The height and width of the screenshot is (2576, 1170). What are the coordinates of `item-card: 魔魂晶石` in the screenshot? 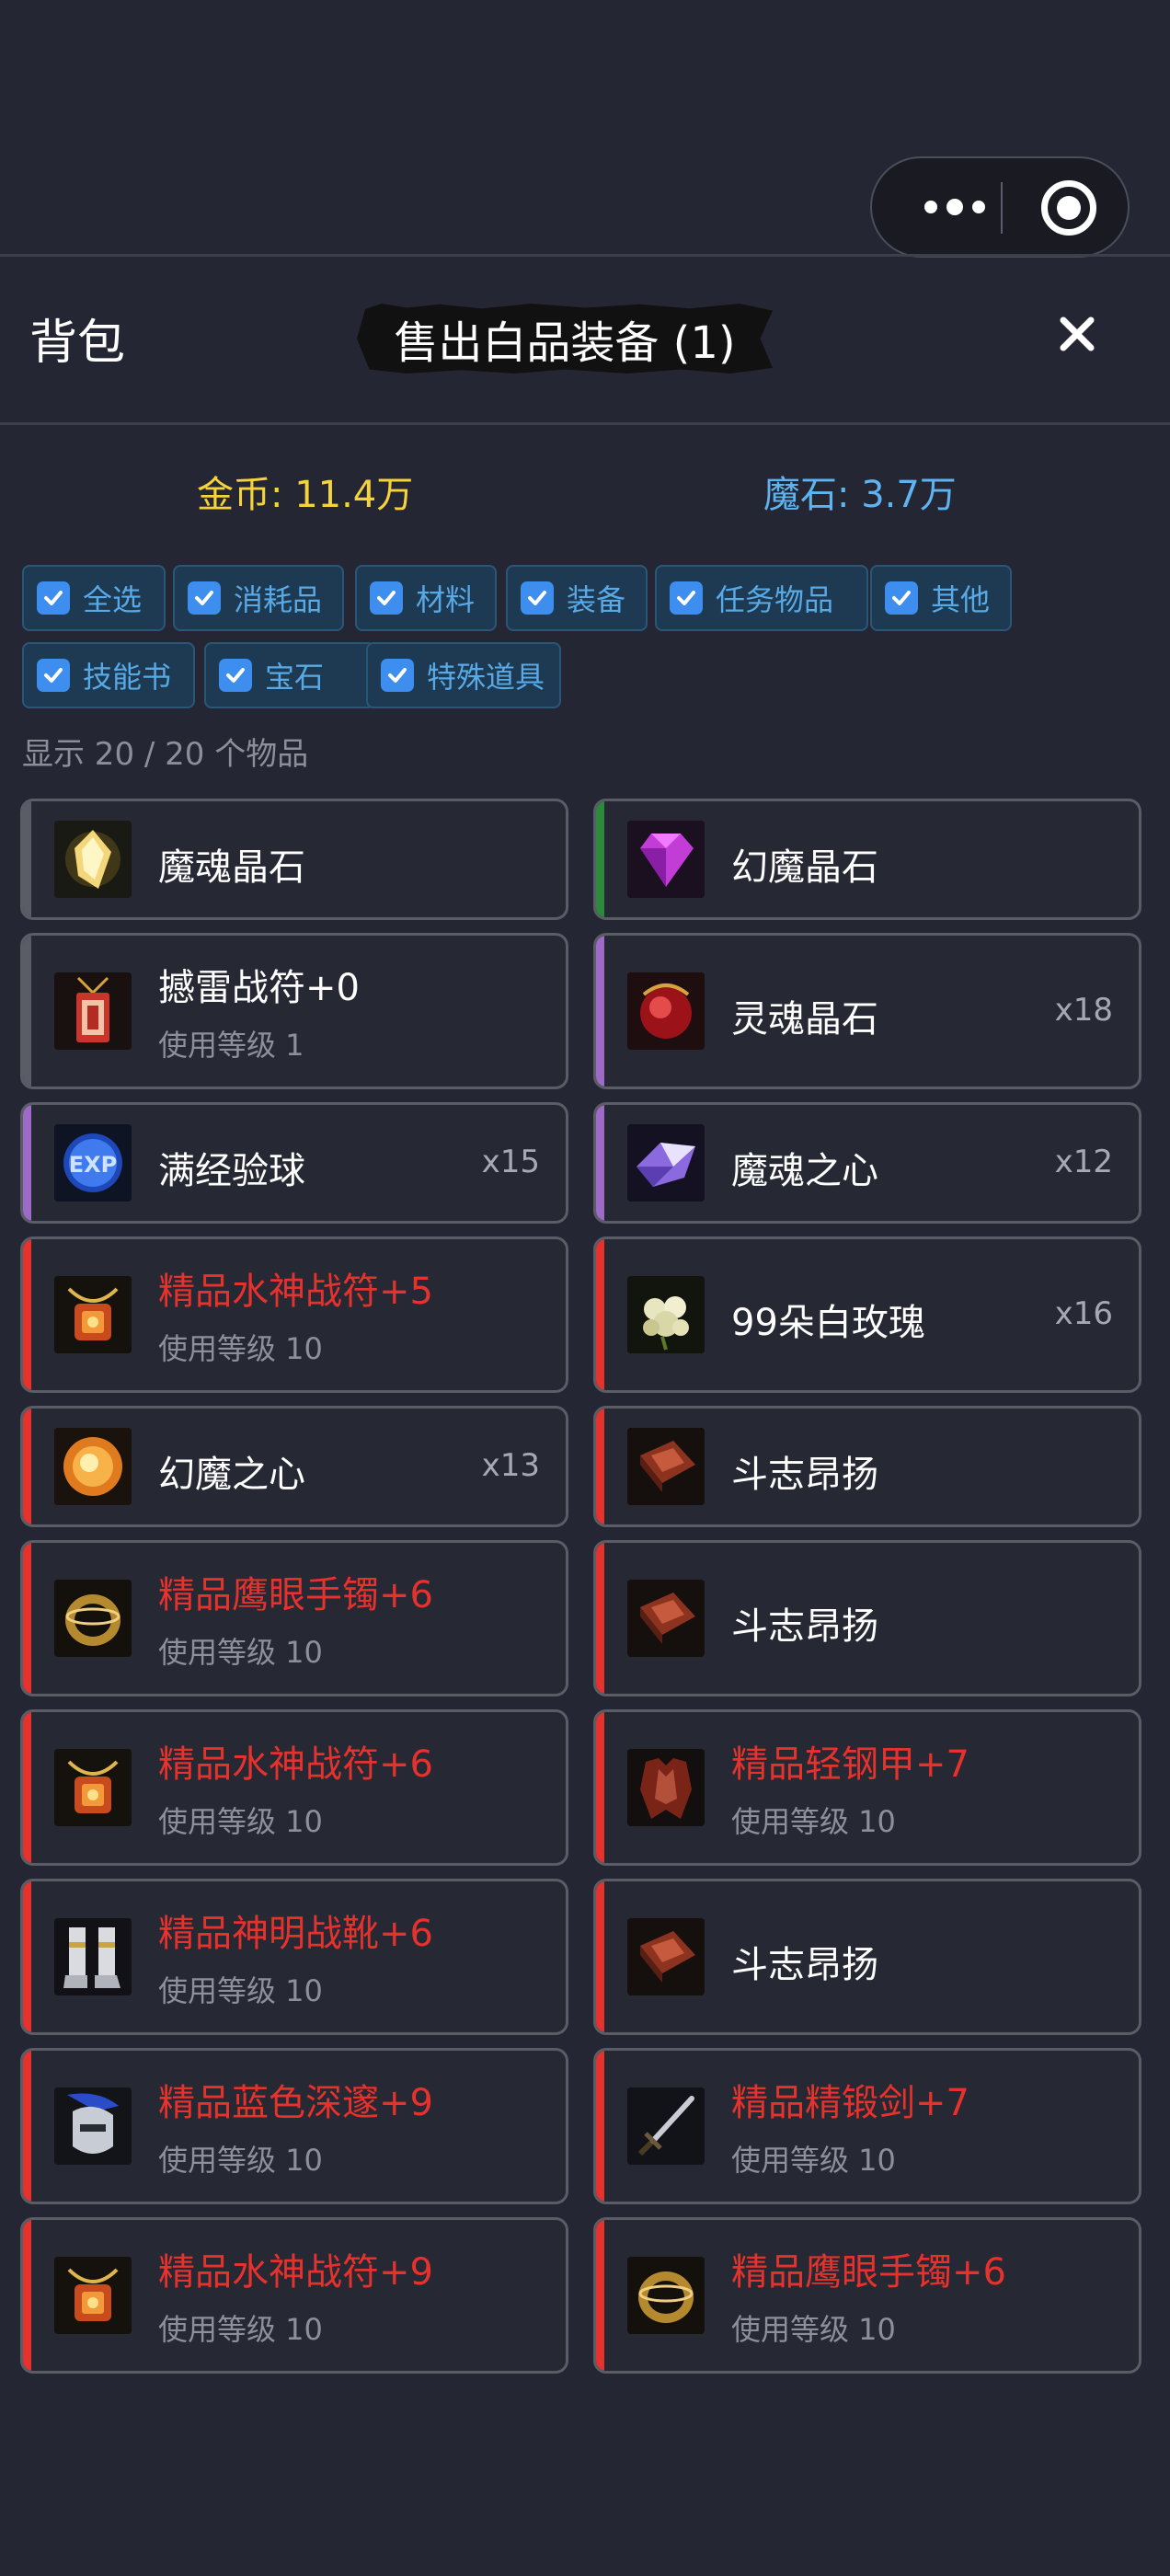 It's located at (294, 859).